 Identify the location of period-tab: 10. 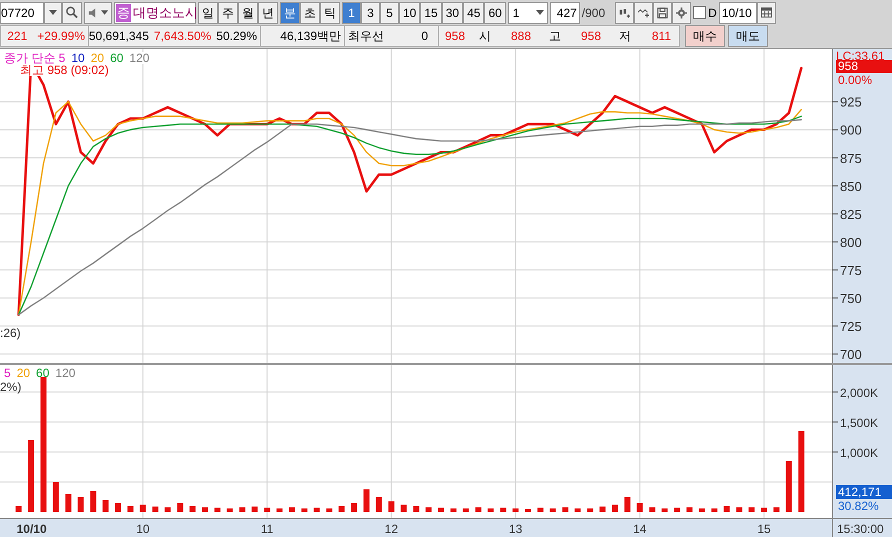
(409, 13).